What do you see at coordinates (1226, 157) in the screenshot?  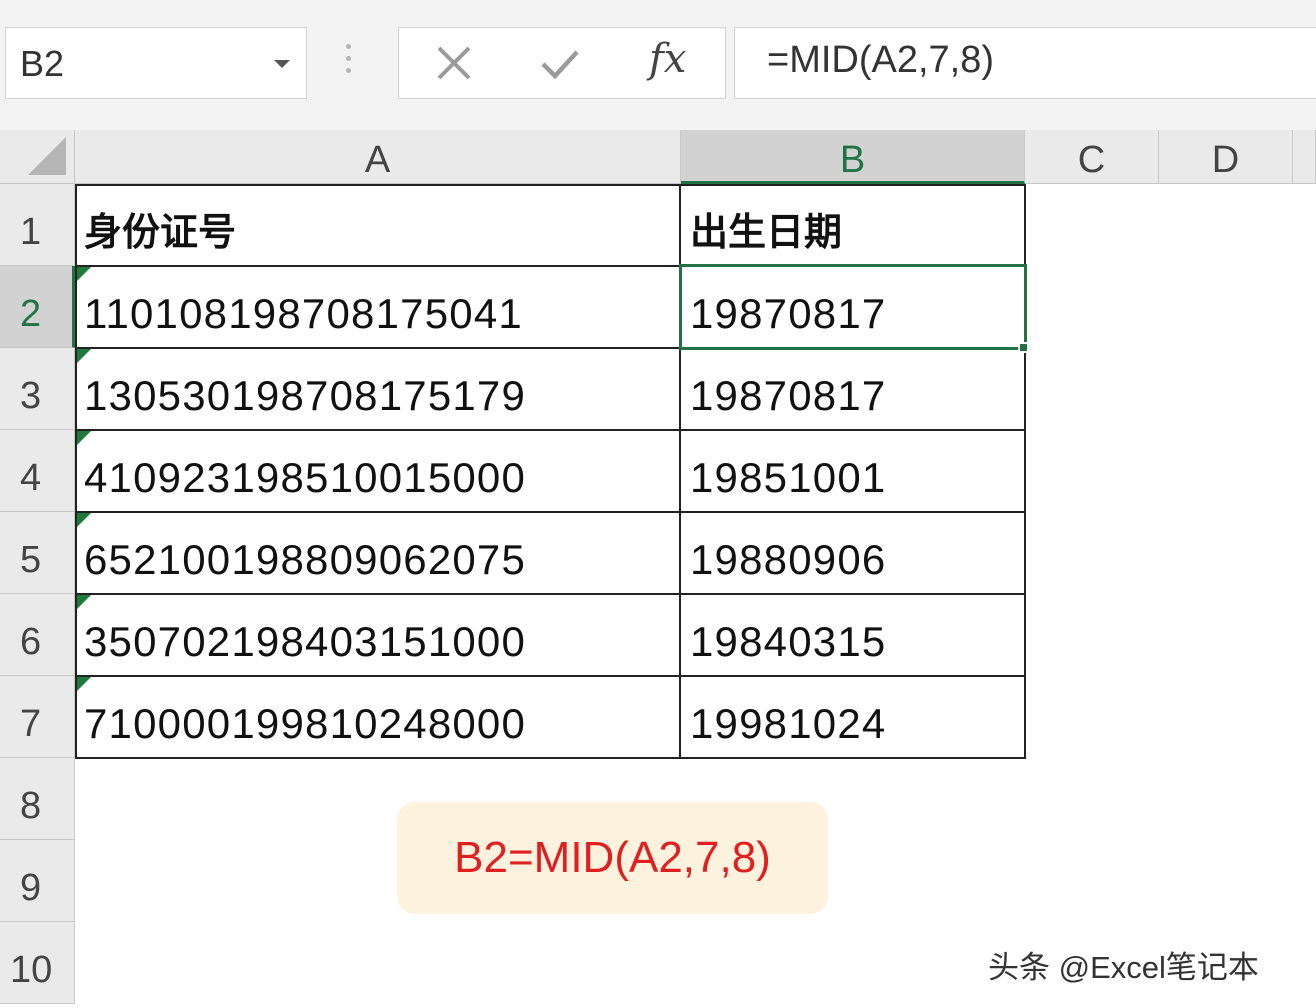 I see `column-header-d: D` at bounding box center [1226, 157].